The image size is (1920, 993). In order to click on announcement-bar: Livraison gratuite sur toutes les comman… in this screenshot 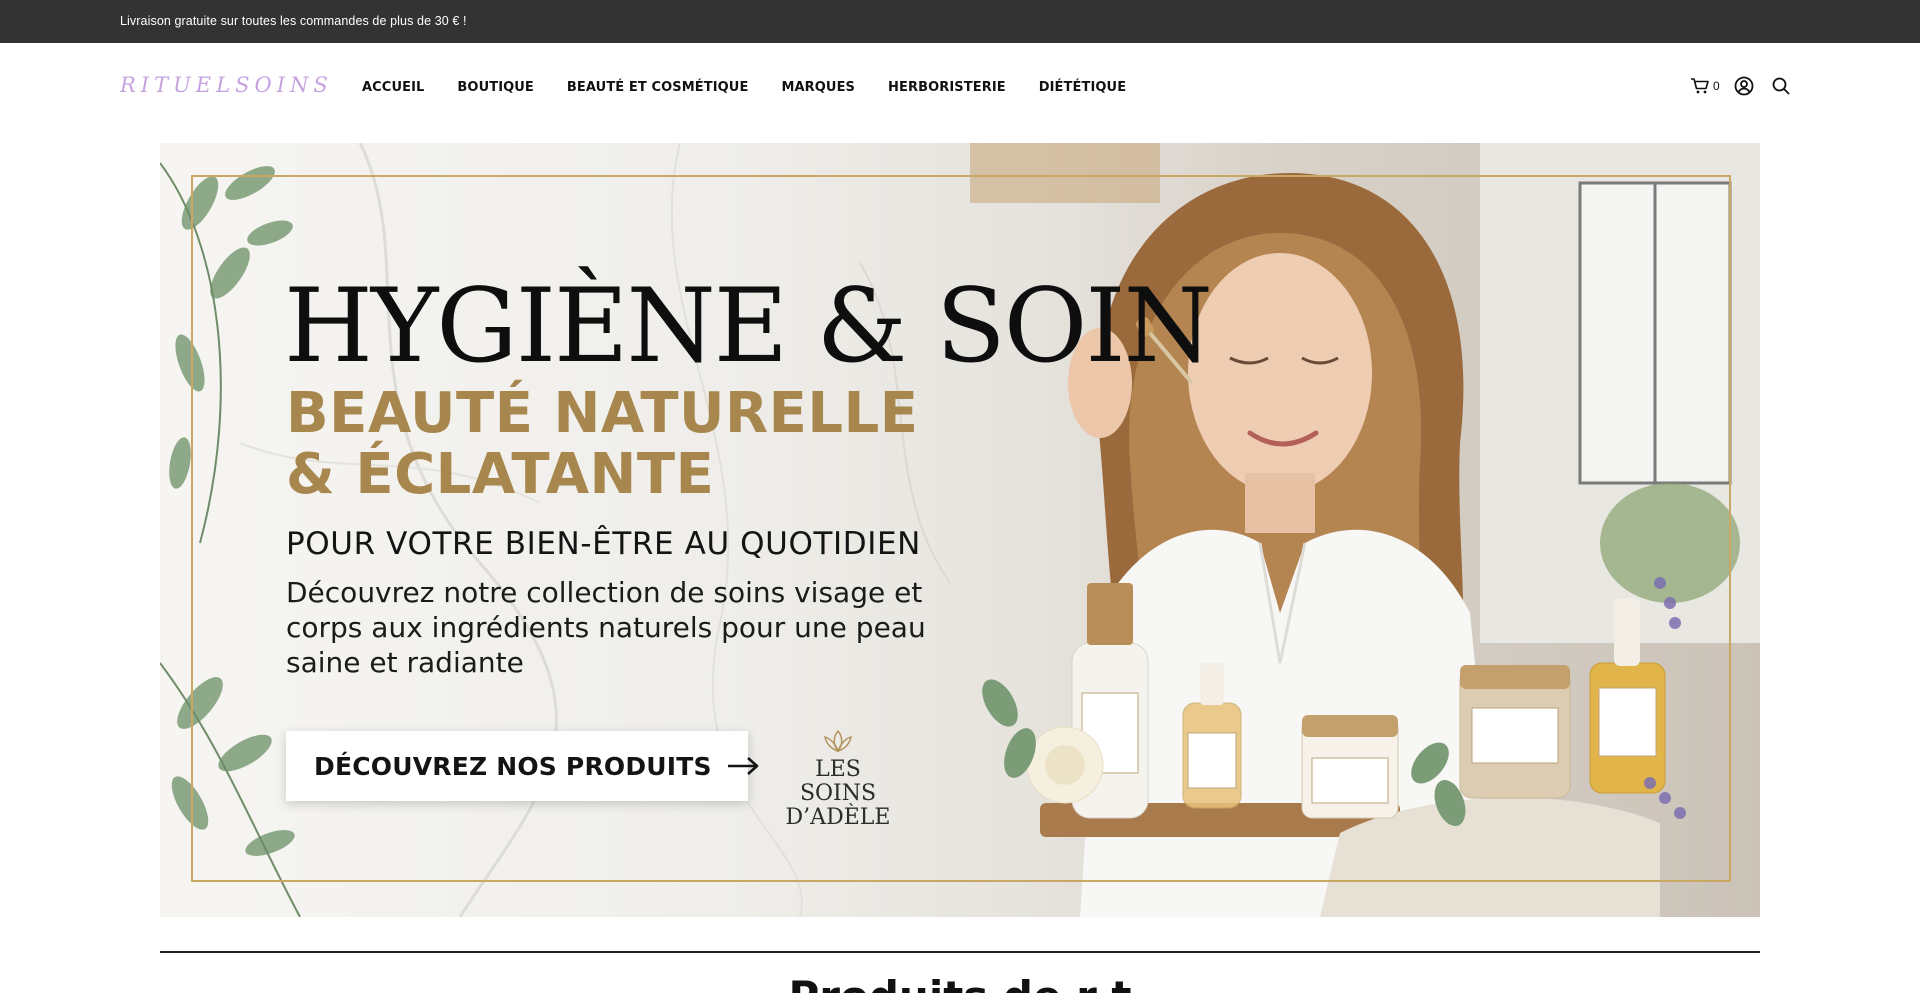, I will do `click(960, 21)`.